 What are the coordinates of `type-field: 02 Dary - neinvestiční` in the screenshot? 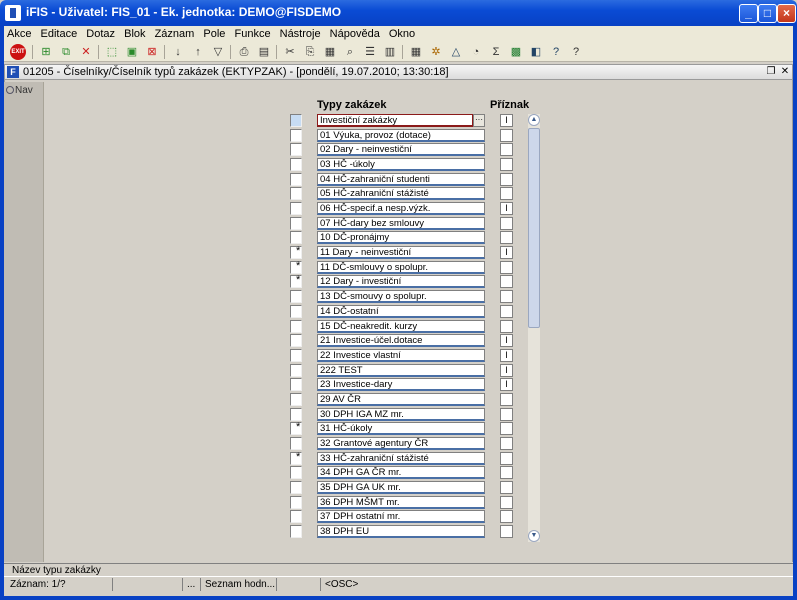 It's located at (401, 150).